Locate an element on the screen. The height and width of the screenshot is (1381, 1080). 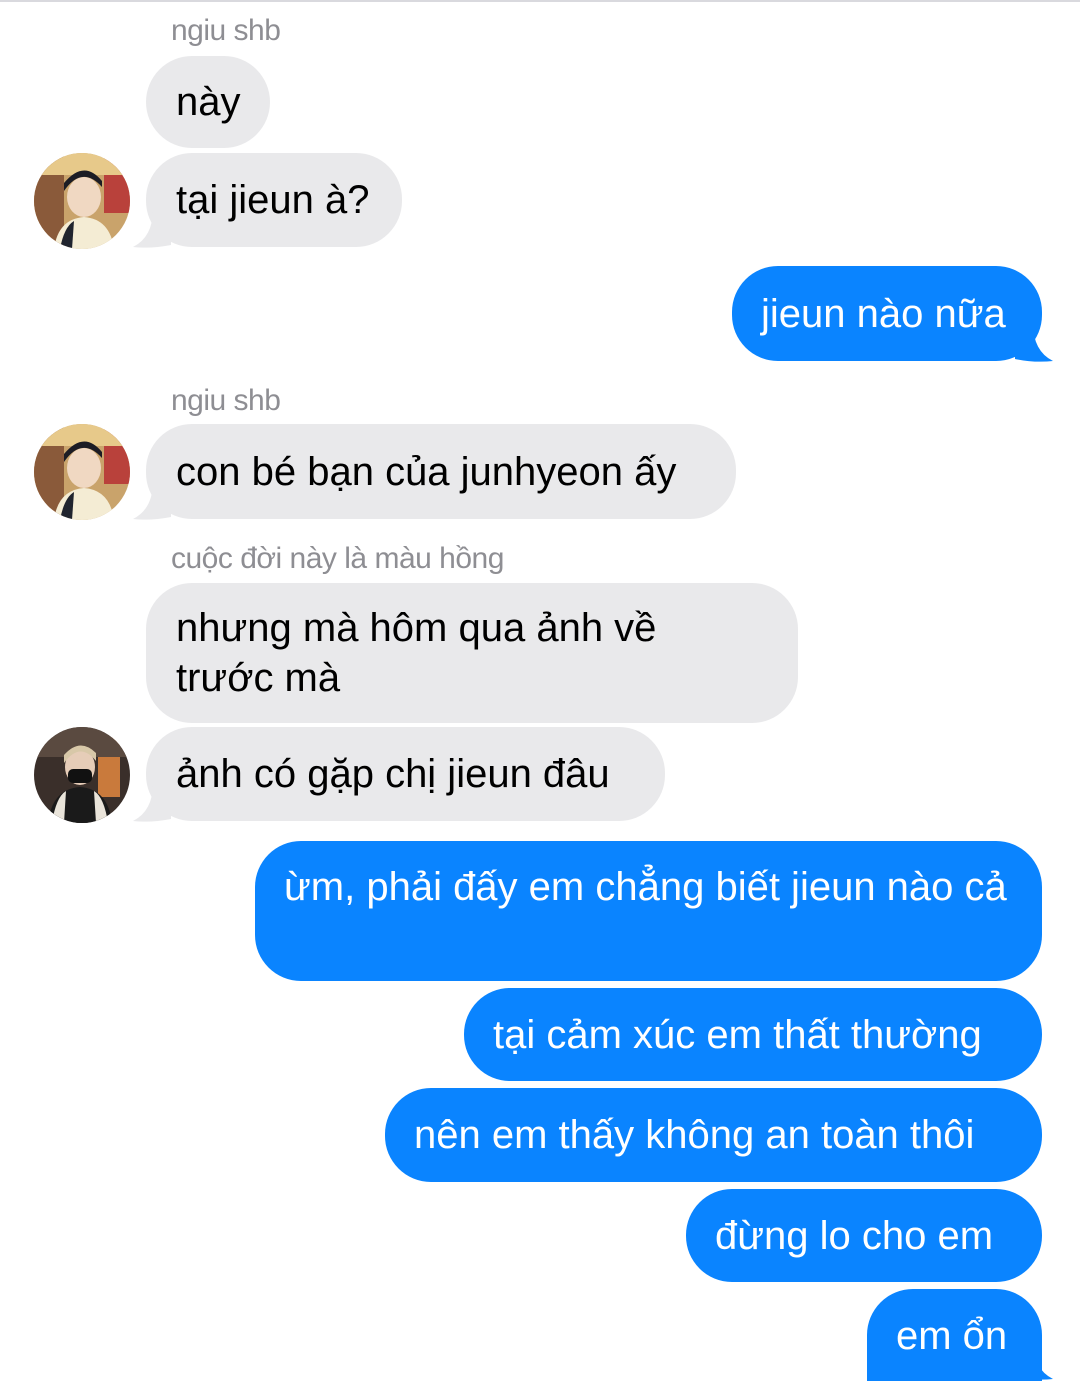
outgoing-message: nên em thấy không an toàn thôi is located at coordinates (713, 1135).